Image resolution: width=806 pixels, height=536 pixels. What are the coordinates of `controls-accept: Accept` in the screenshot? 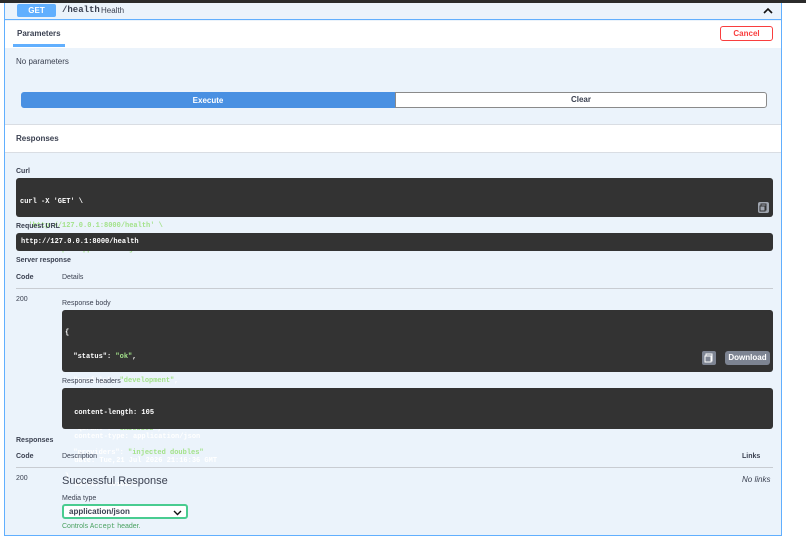 It's located at (103, 527).